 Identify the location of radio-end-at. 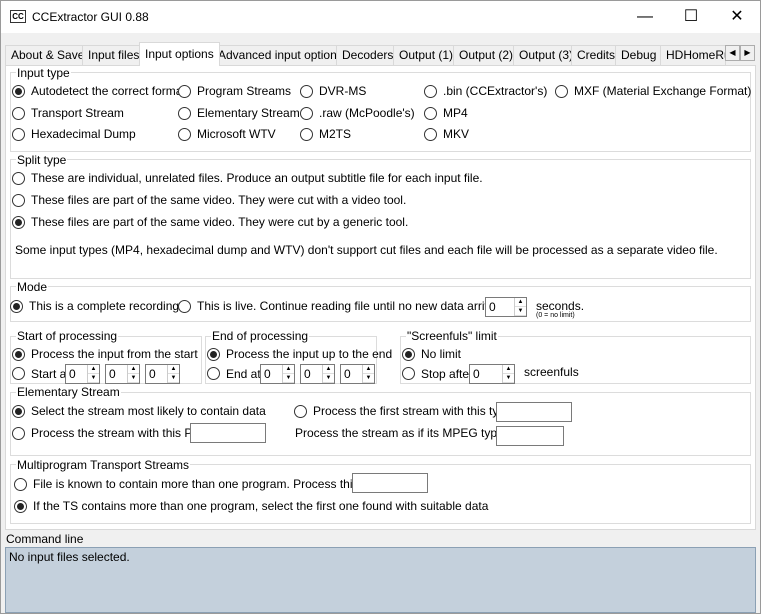
(213, 373).